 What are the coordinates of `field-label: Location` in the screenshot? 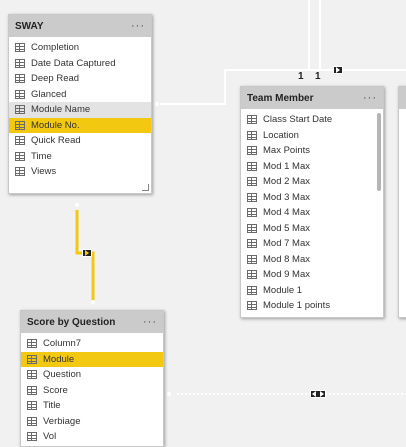 It's located at (281, 135).